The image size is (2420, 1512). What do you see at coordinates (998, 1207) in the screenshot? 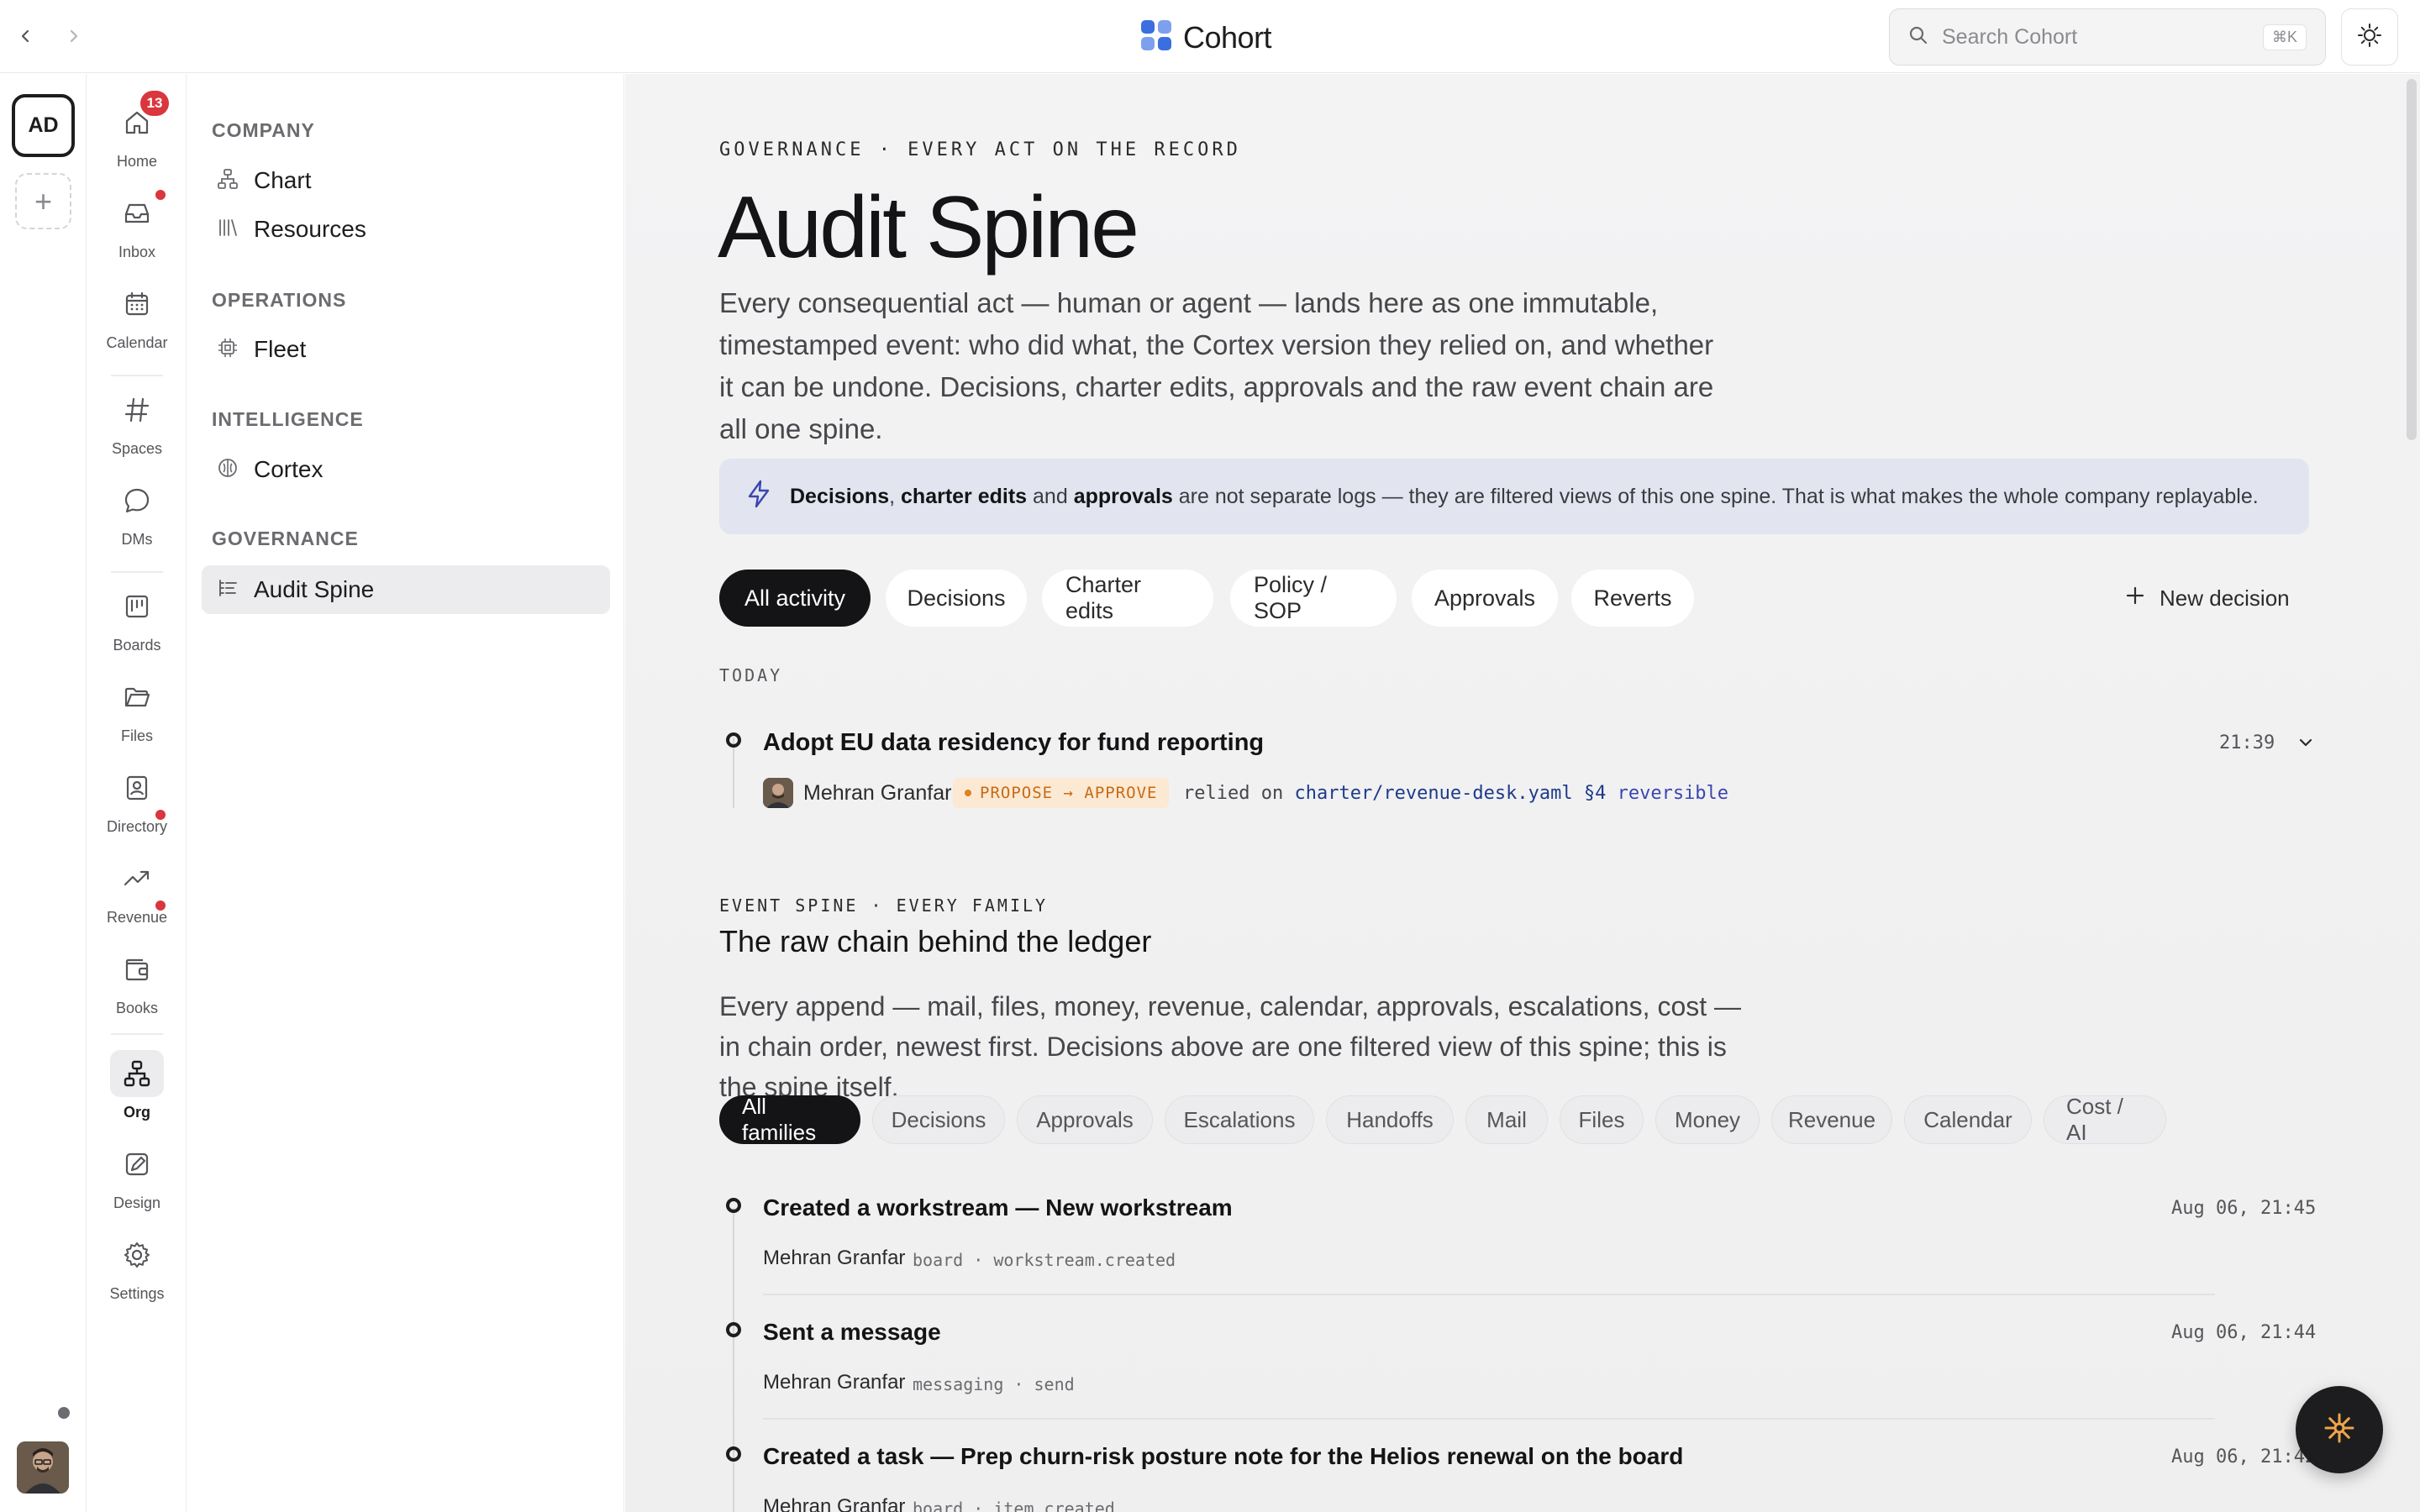
I see `spine-event-title: Created a workstream — New workstream` at bounding box center [998, 1207].